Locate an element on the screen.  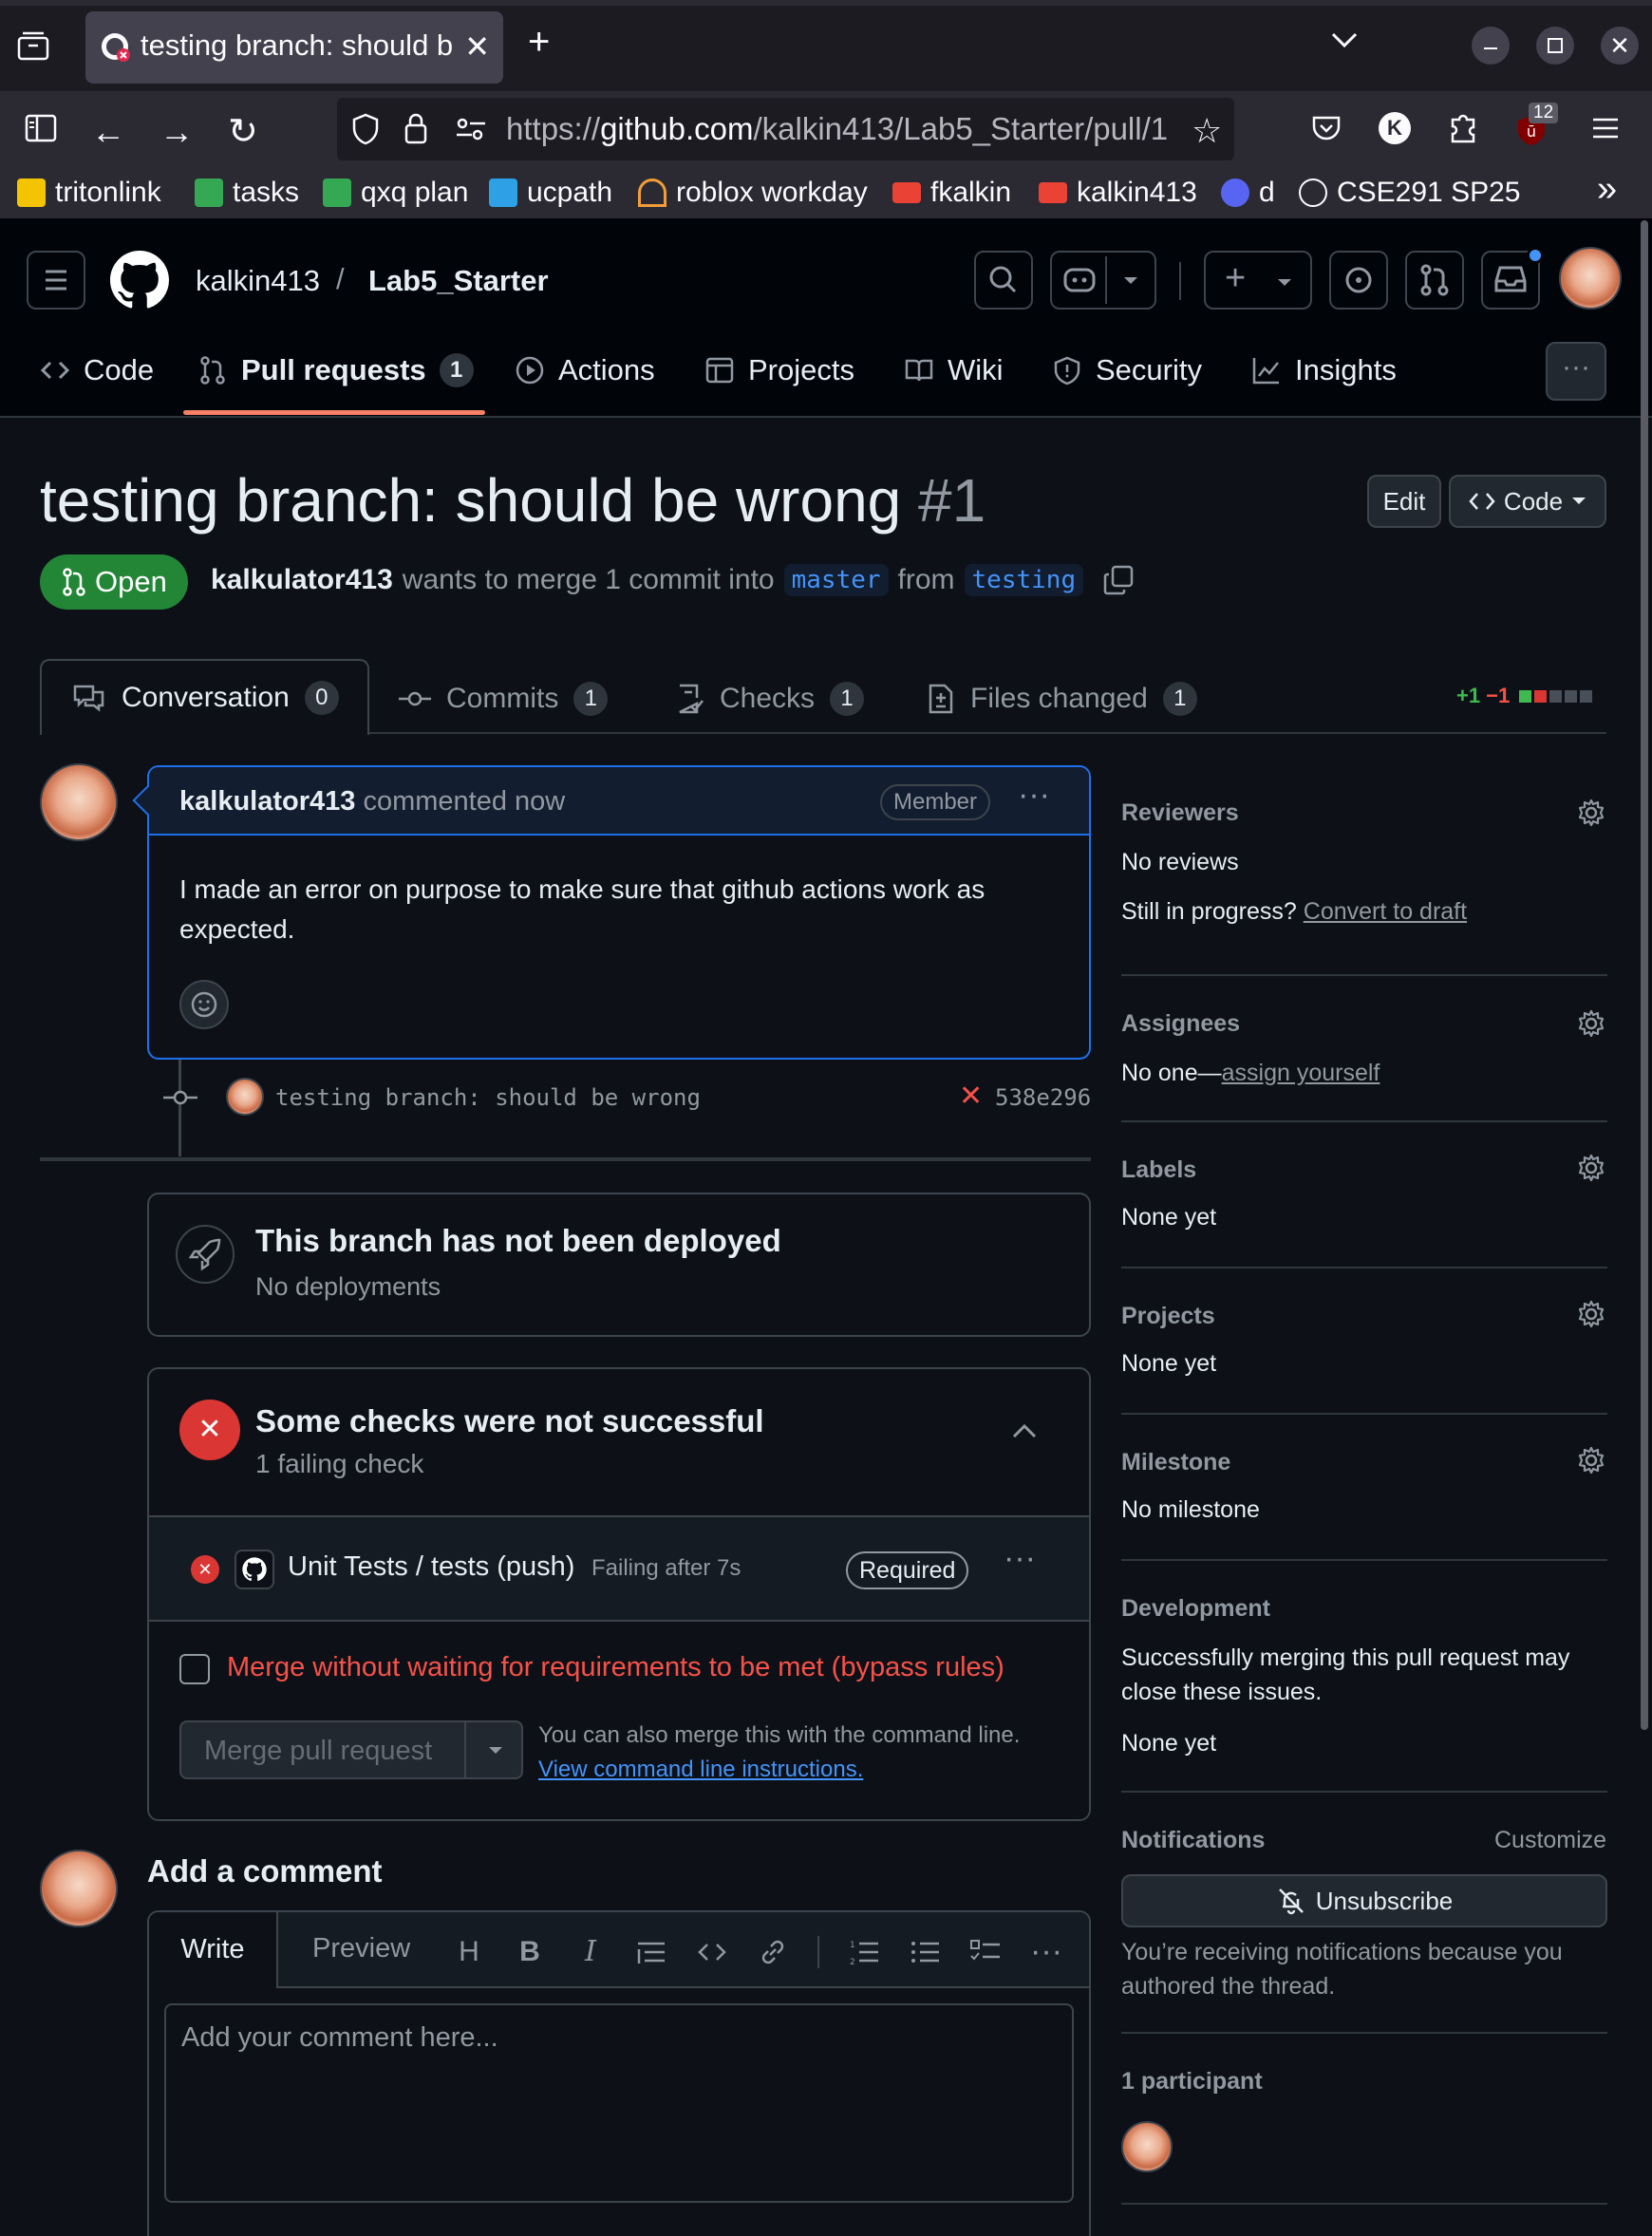
repo-tab-projects: Projects is located at coordinates (779, 370).